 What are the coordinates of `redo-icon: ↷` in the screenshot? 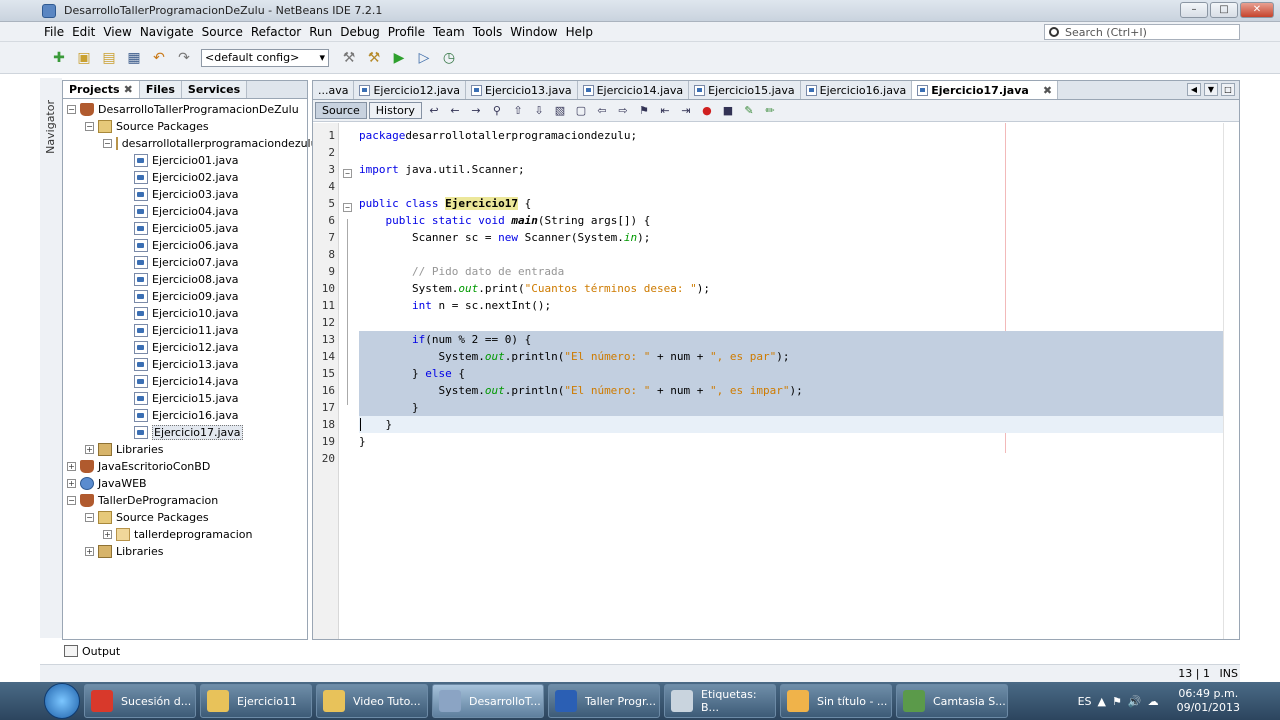 It's located at (184, 58).